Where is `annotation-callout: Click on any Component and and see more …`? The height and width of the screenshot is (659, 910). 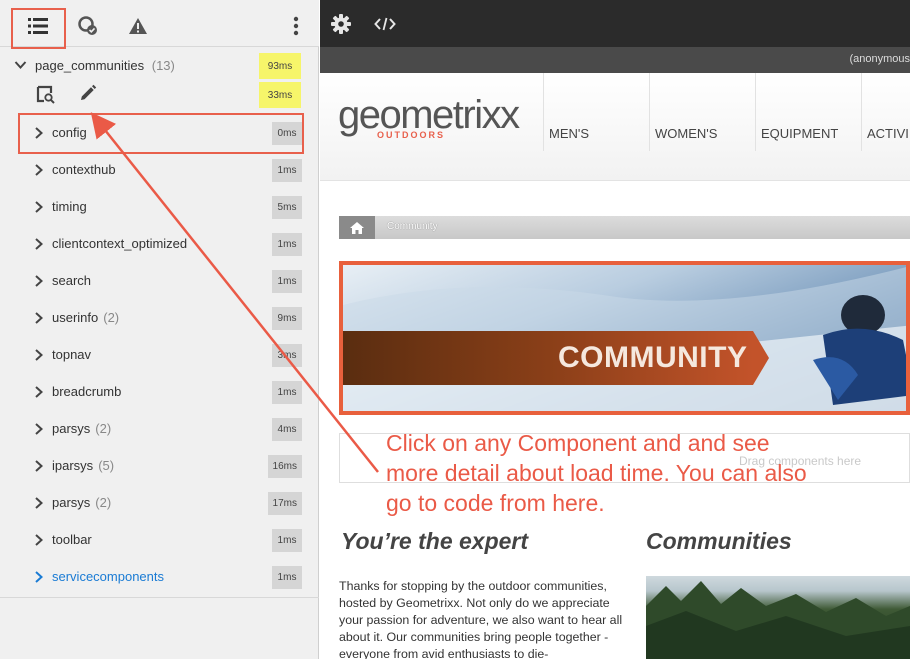
annotation-callout: Click on any Component and and see more … is located at coordinates (596, 473).